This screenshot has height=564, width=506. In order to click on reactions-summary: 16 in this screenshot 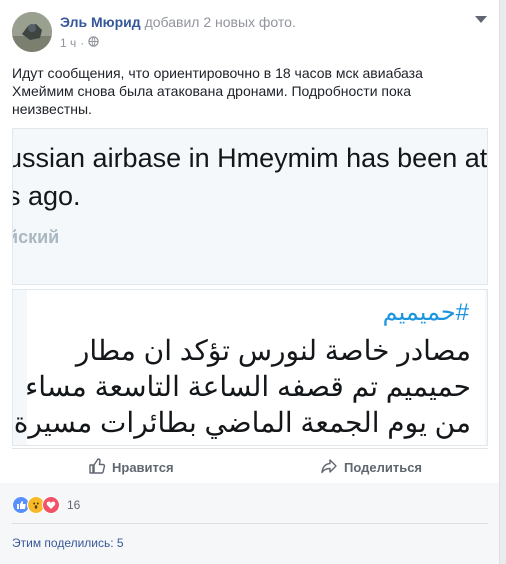, I will do `click(46, 505)`.